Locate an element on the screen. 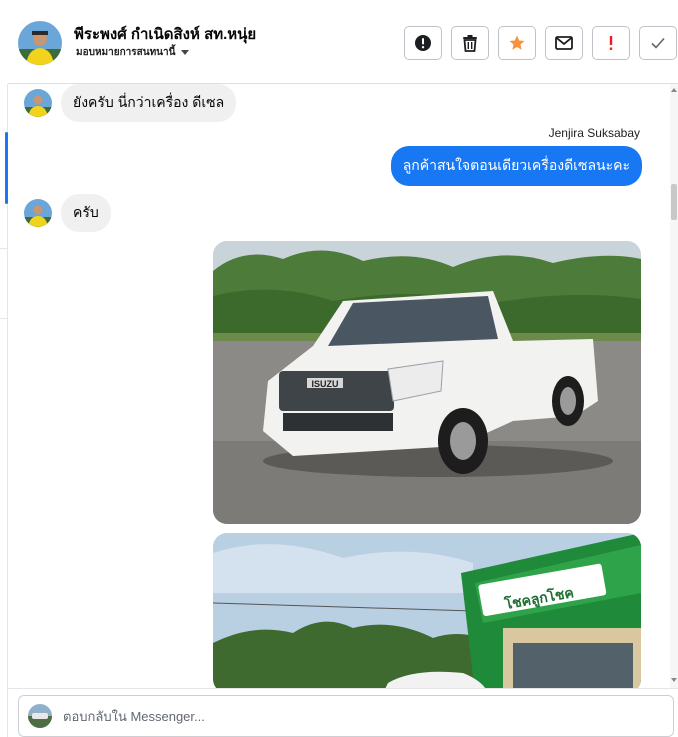  alert-circle-icon is located at coordinates (423, 43).